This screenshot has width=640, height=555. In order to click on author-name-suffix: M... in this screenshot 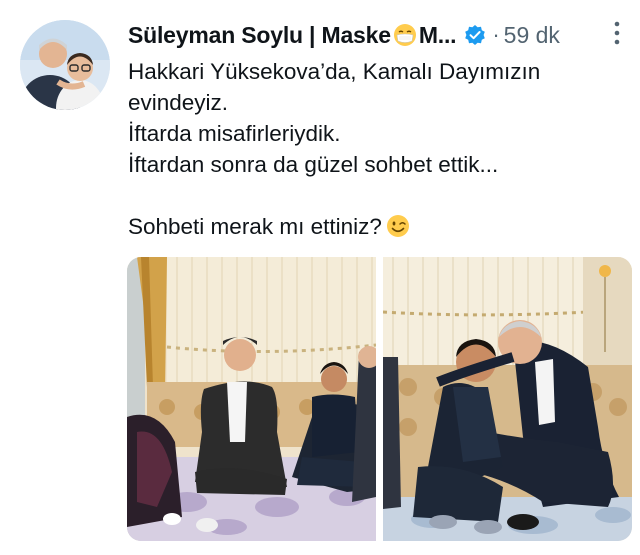, I will do `click(438, 35)`.